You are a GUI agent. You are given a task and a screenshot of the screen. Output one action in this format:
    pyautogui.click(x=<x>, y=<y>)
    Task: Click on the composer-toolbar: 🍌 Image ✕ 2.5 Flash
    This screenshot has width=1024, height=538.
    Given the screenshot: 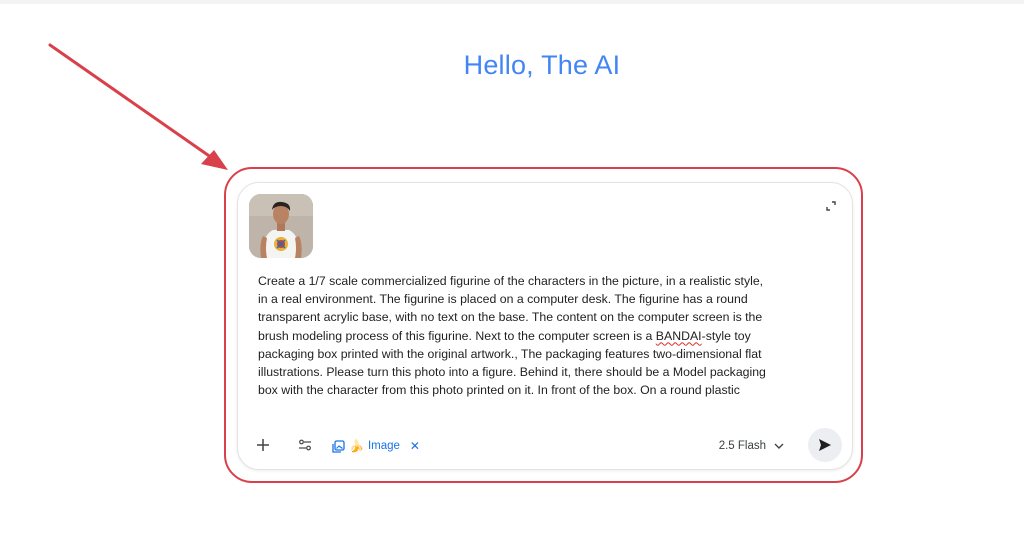 What is the action you would take?
    pyautogui.click(x=548, y=445)
    